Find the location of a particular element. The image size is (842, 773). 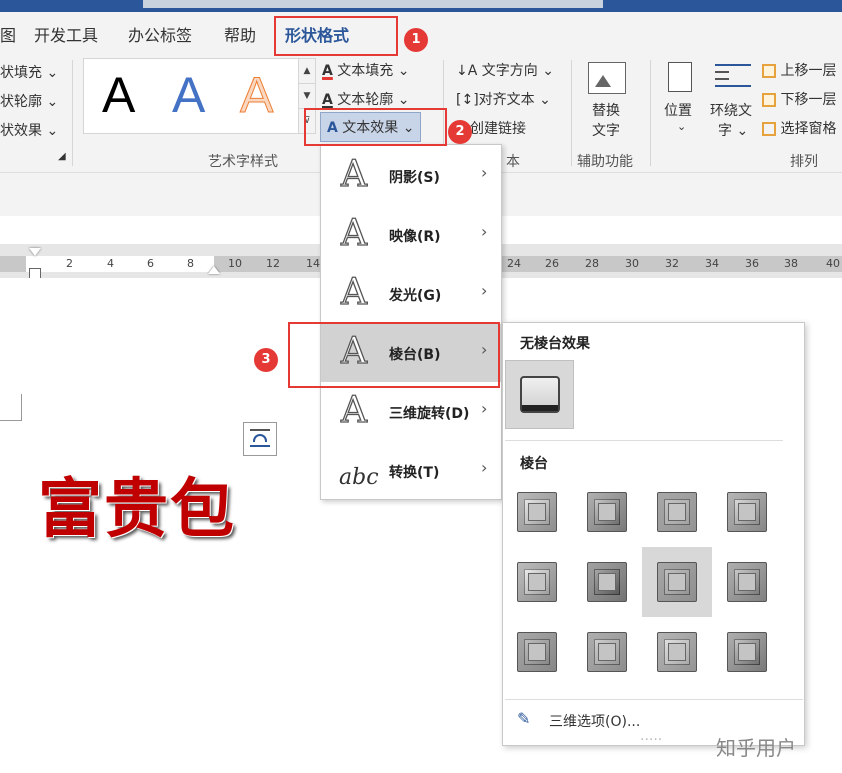

no-bevel-icon is located at coordinates (540, 394).